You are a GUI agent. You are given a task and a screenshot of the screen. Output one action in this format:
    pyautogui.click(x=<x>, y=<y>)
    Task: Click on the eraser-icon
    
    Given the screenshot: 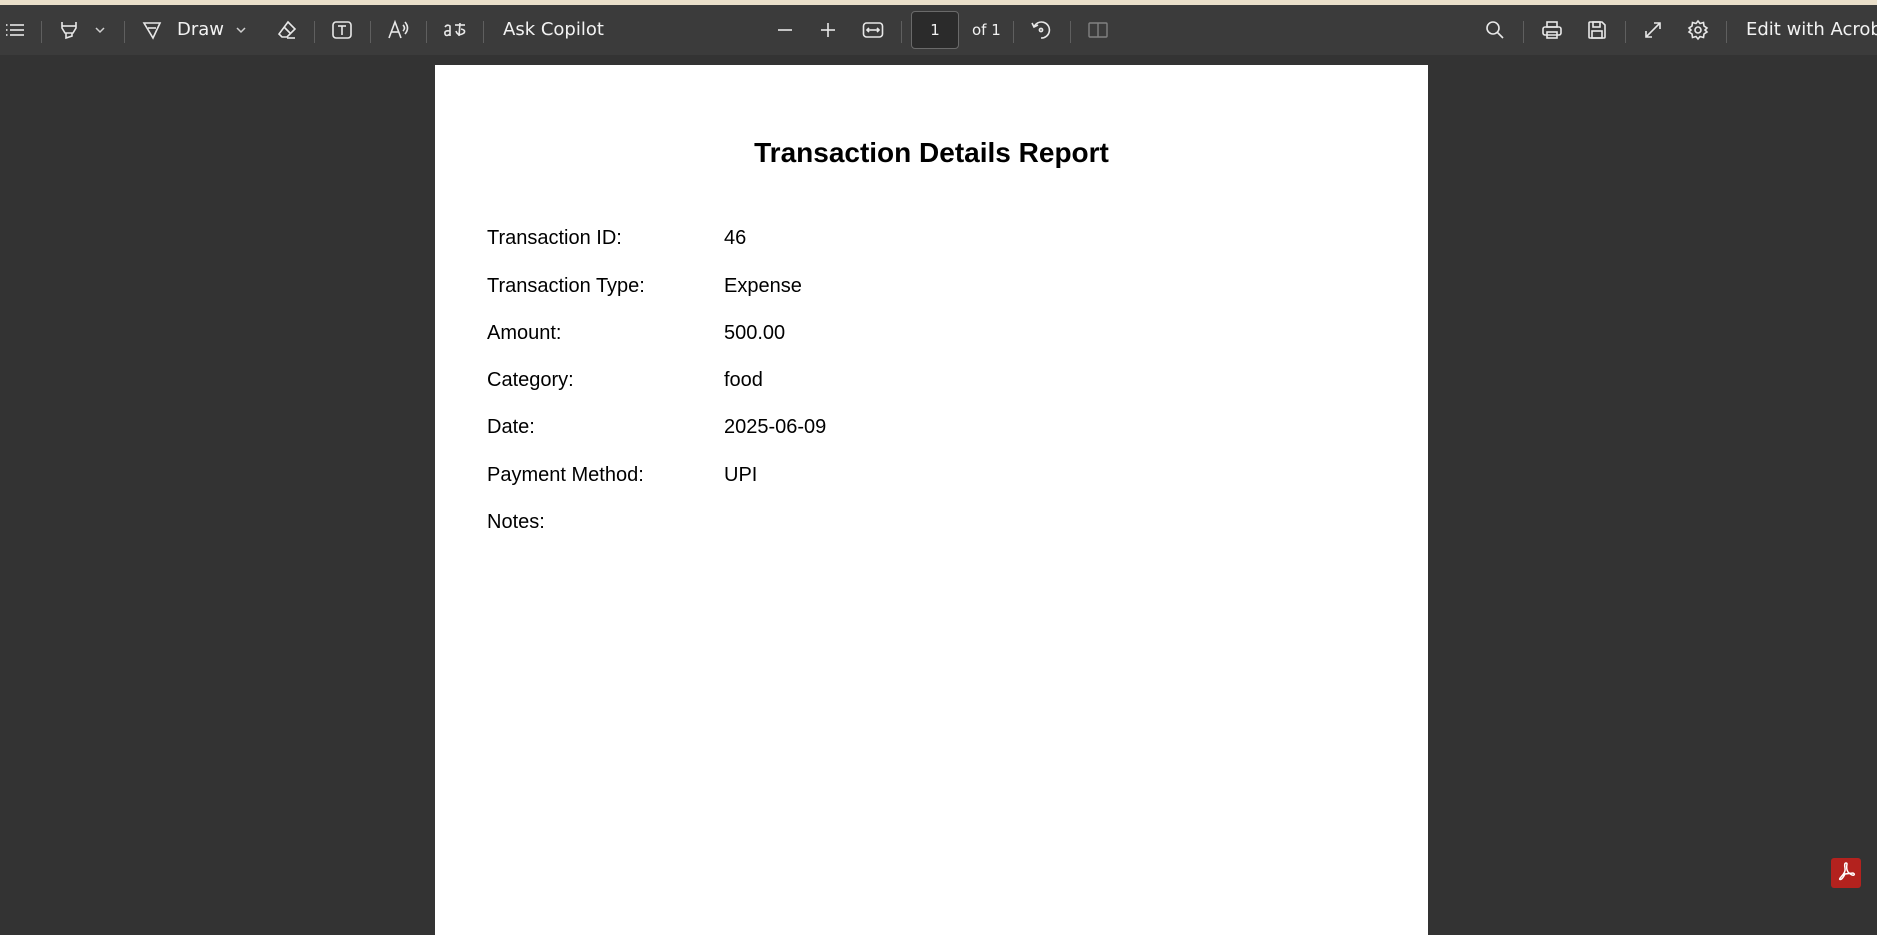 What is the action you would take?
    pyautogui.click(x=287, y=30)
    